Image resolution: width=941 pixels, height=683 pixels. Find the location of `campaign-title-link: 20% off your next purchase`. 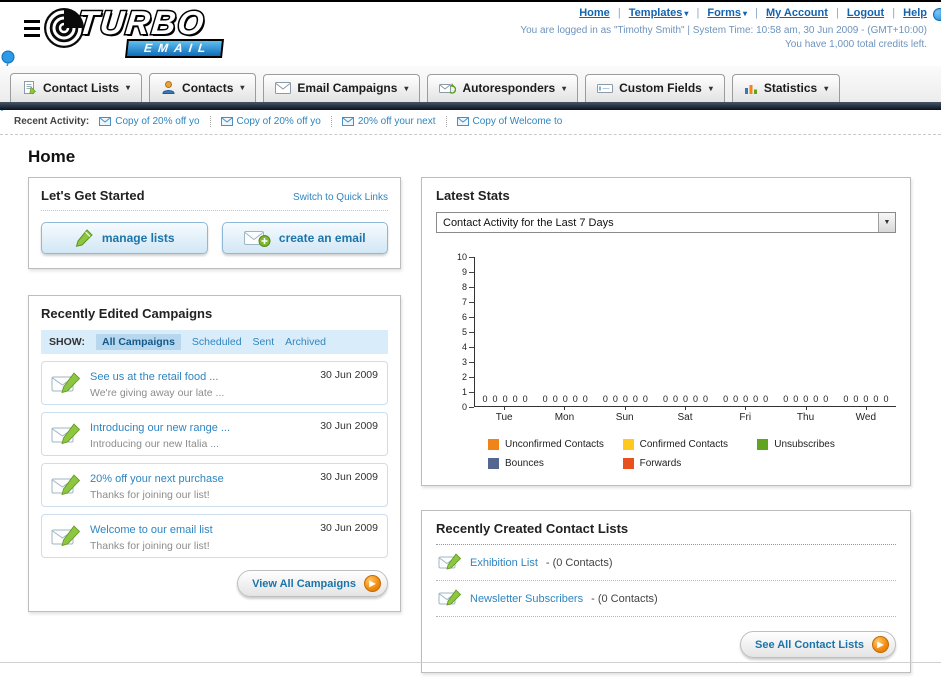

campaign-title-link: 20% off your next purchase is located at coordinates (157, 479).